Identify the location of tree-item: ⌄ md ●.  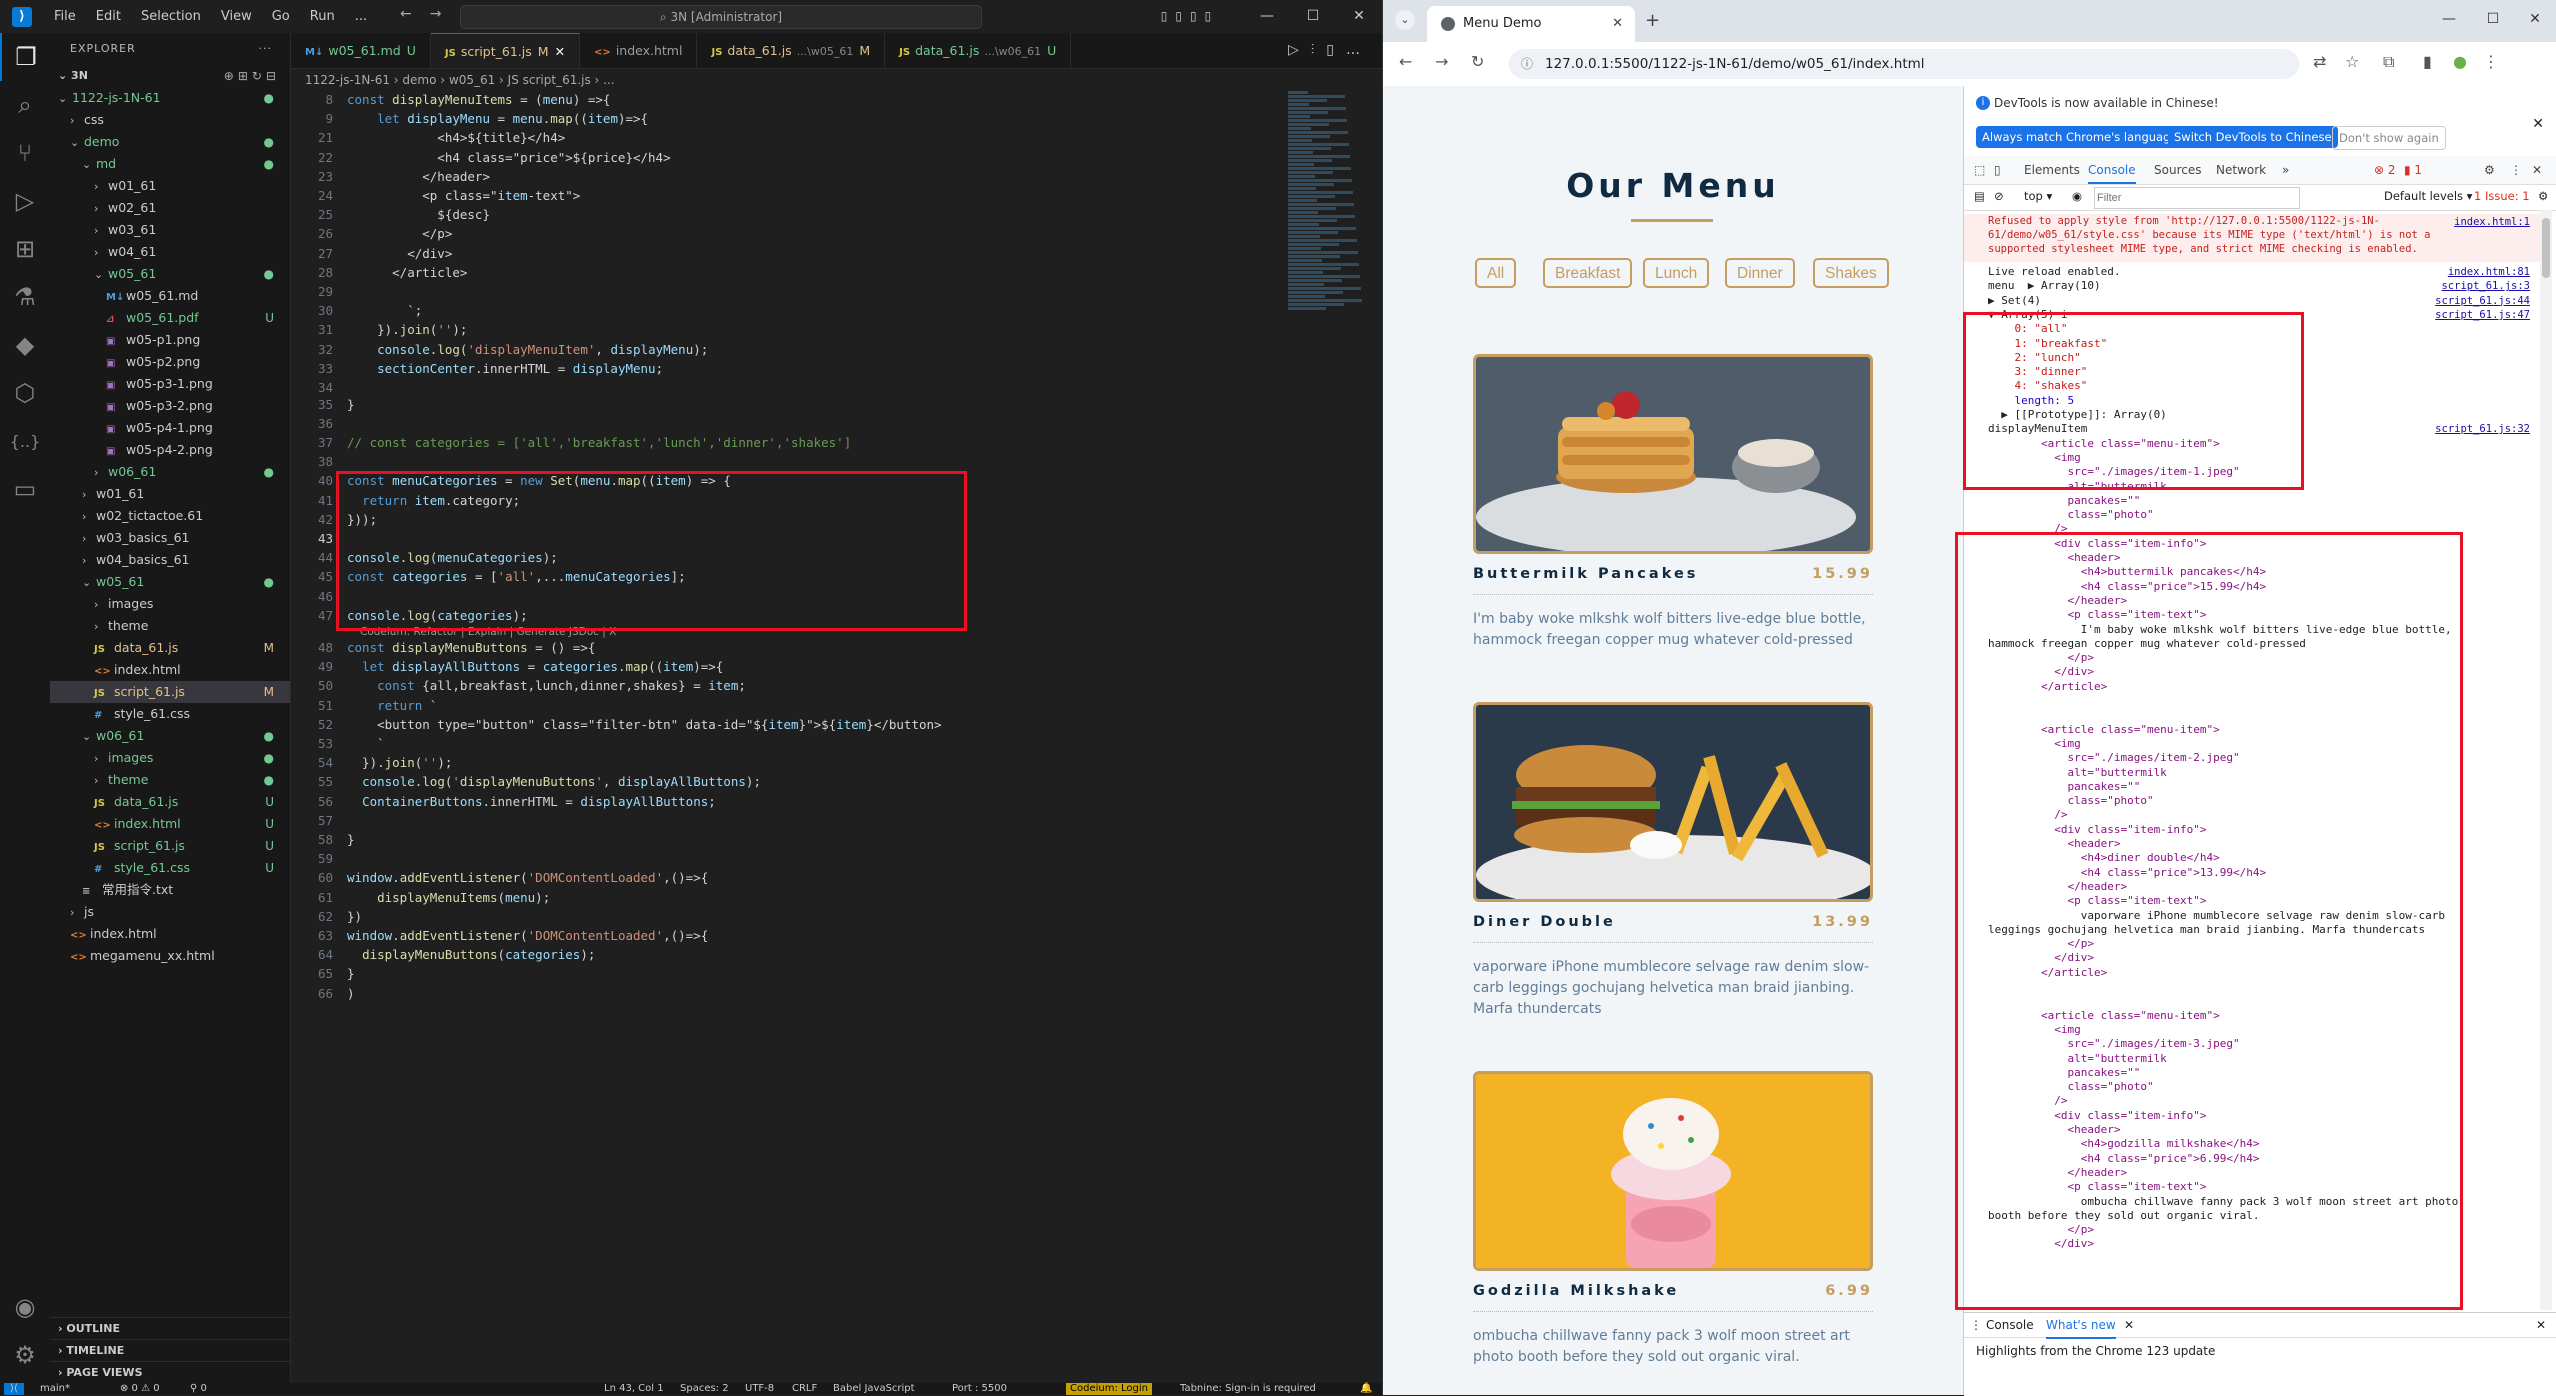
(170, 164).